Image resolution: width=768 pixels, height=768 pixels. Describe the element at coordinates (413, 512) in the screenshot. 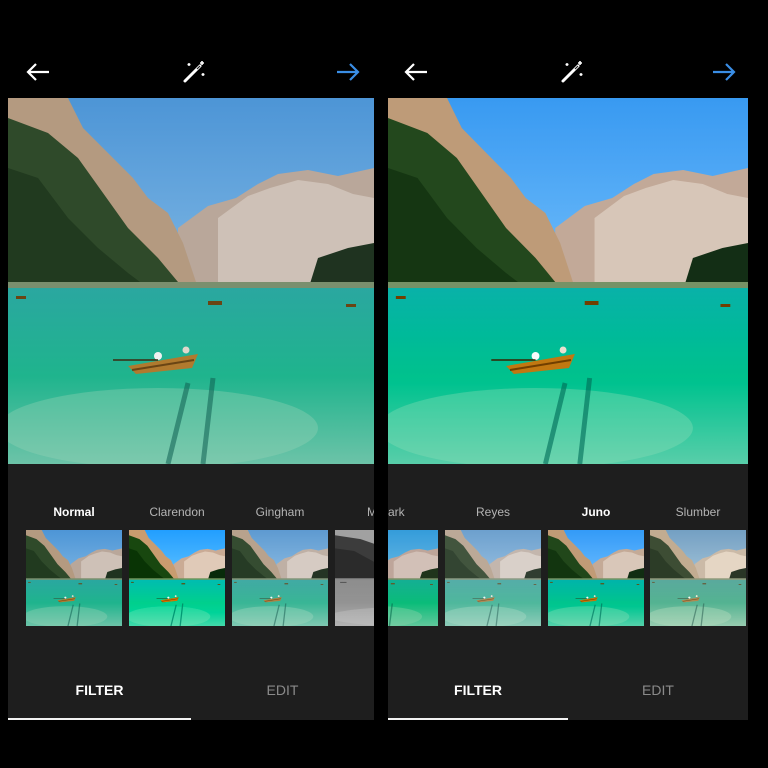

I see `filter-lark-partial: ark` at that location.